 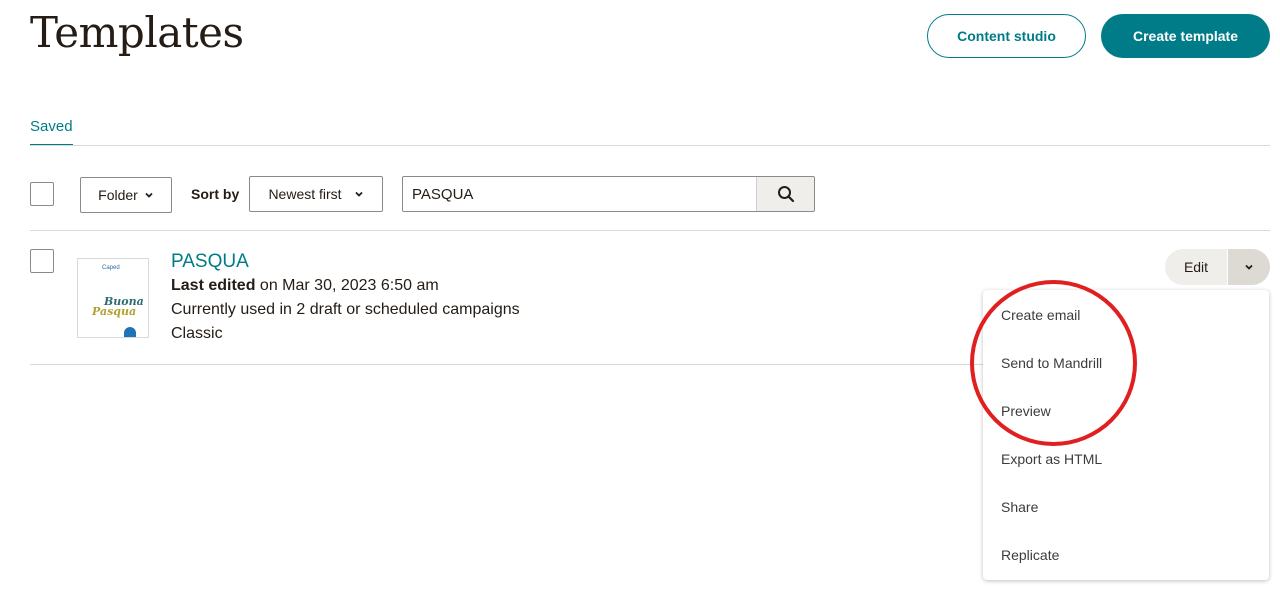 What do you see at coordinates (1126, 363) in the screenshot?
I see `menu-item-send-to-mandrill: Send to Mandrill` at bounding box center [1126, 363].